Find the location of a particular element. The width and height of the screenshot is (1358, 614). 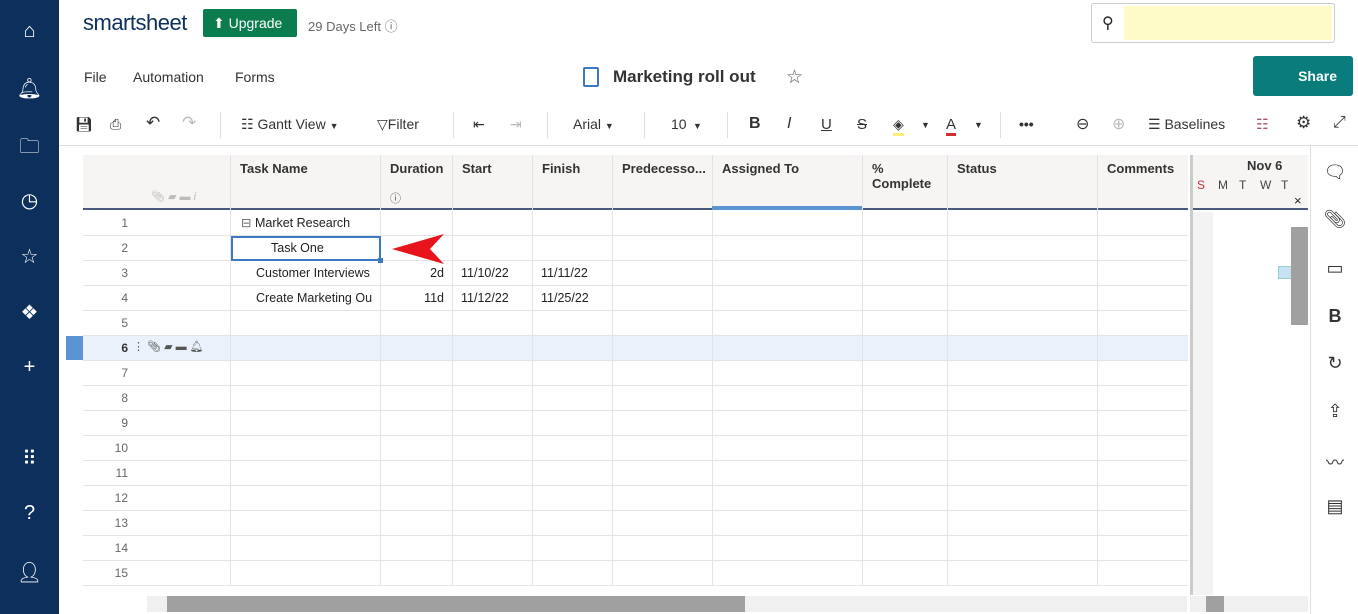

zoom-in-icon: ⊕ is located at coordinates (1118, 124).